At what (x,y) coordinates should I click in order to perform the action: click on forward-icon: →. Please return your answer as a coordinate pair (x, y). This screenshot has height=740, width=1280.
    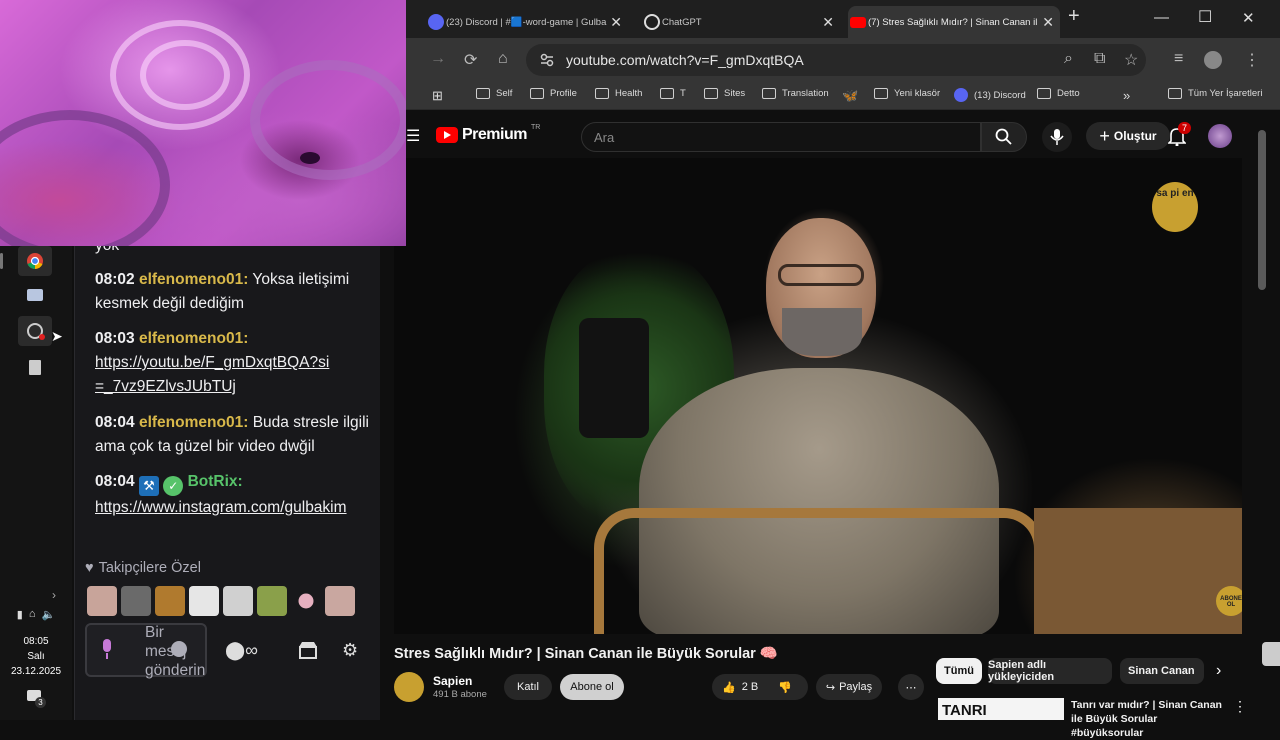
    Looking at the image, I should click on (438, 59).